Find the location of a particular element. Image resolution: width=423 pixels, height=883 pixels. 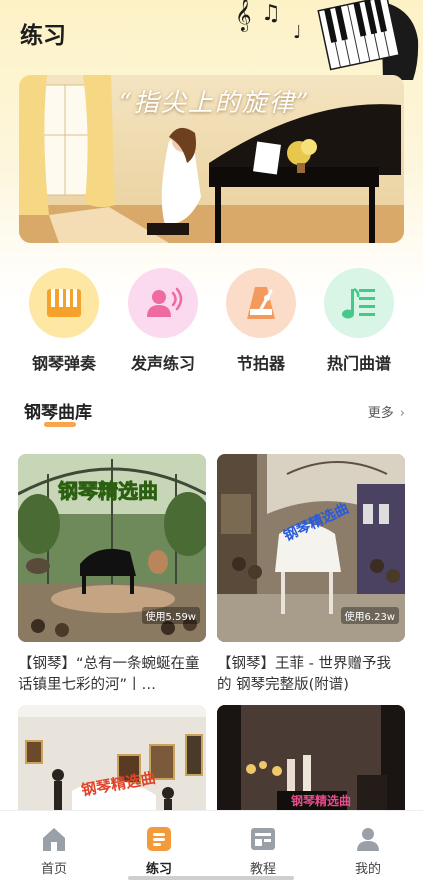

tab-home: 首页 is located at coordinates (54, 851).